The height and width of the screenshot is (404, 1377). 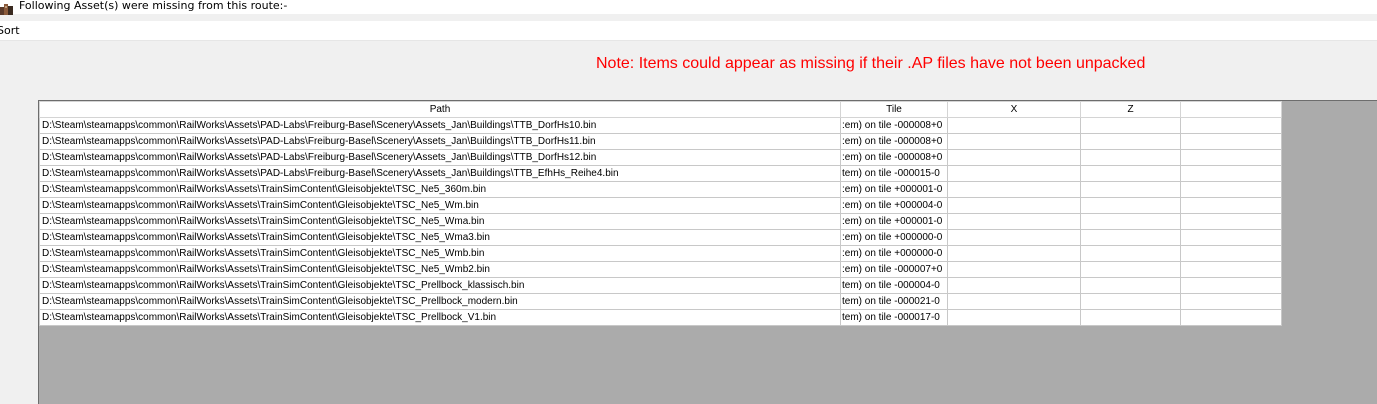 What do you see at coordinates (440, 109) in the screenshot?
I see `column-header-path: Path` at bounding box center [440, 109].